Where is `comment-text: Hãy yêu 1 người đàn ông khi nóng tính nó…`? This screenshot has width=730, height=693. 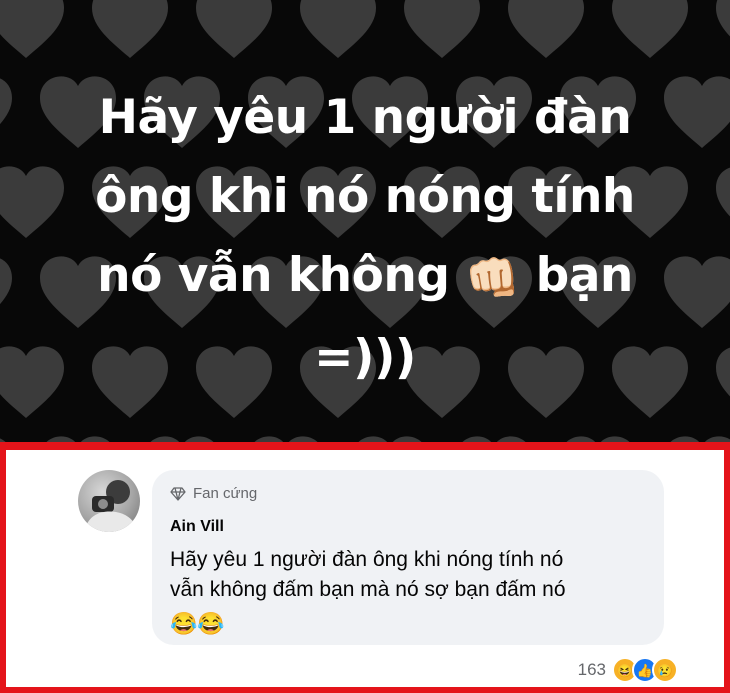 comment-text: Hãy yêu 1 người đàn ông khi nóng tính nó… is located at coordinates (368, 574).